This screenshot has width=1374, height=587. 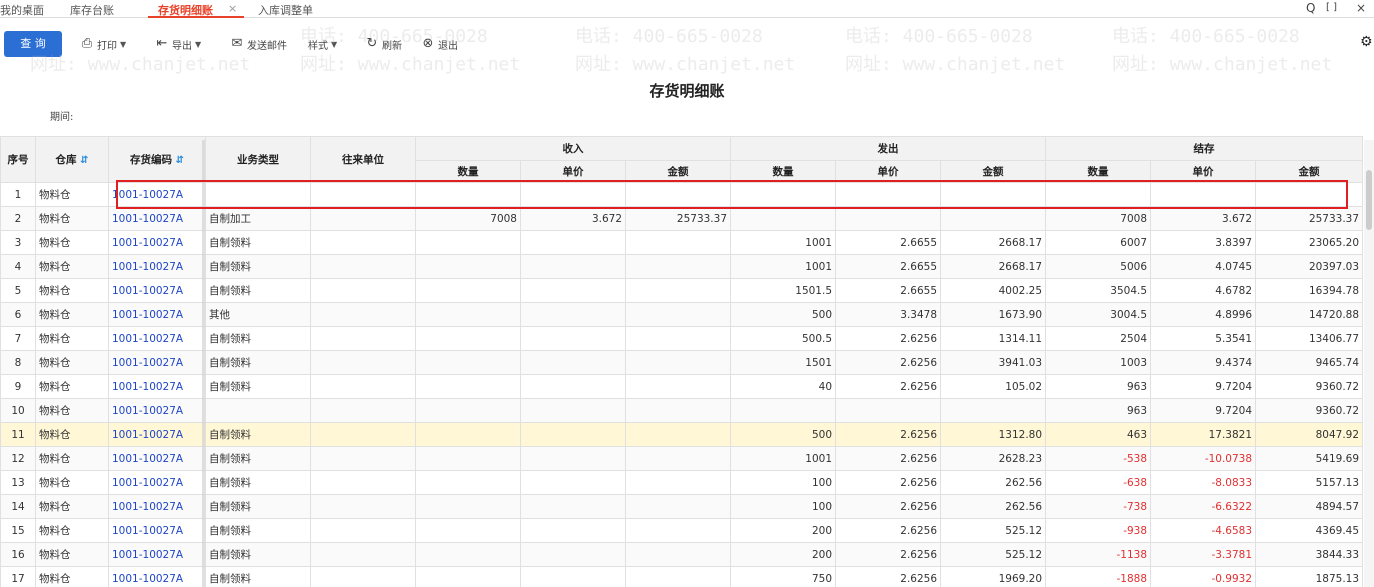 I want to click on cell-bal-price: 3.8397, so click(x=1203, y=242).